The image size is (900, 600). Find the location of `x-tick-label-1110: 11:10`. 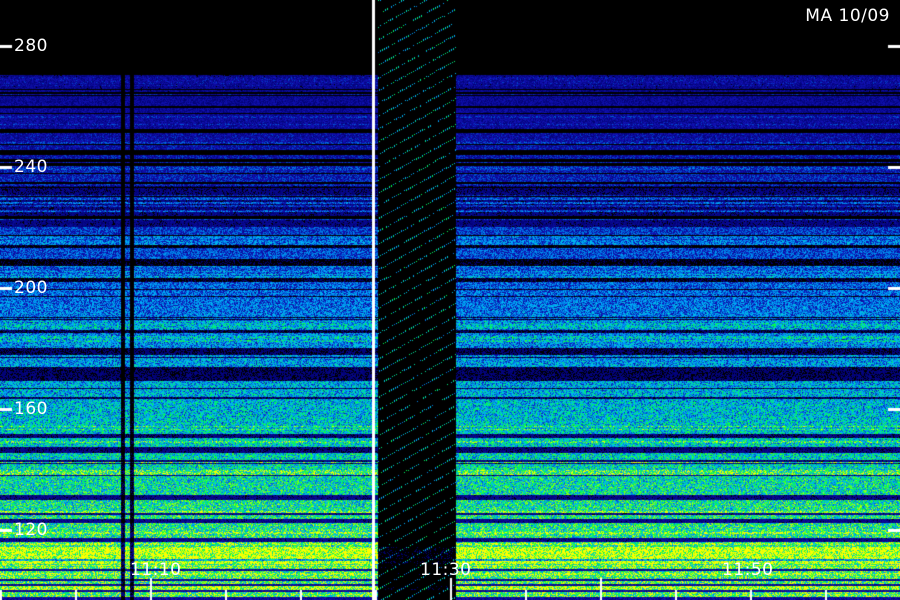

x-tick-label-1110: 11:10 is located at coordinates (156, 570).